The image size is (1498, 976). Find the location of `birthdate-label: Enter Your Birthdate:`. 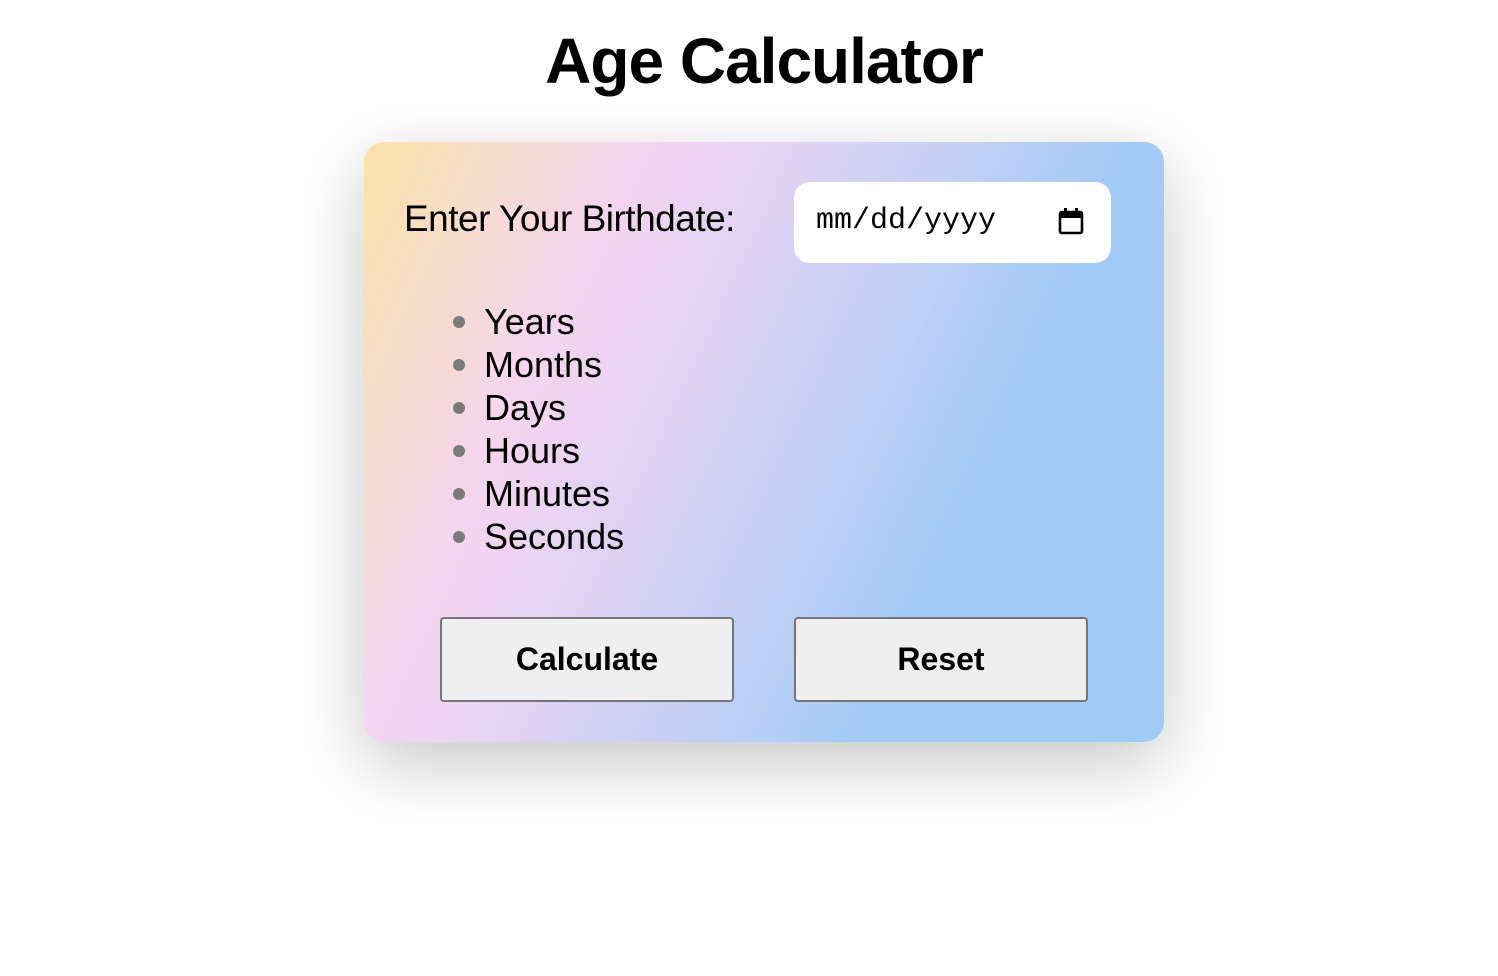

birthdate-label: Enter Your Birthdate: is located at coordinates (569, 218).